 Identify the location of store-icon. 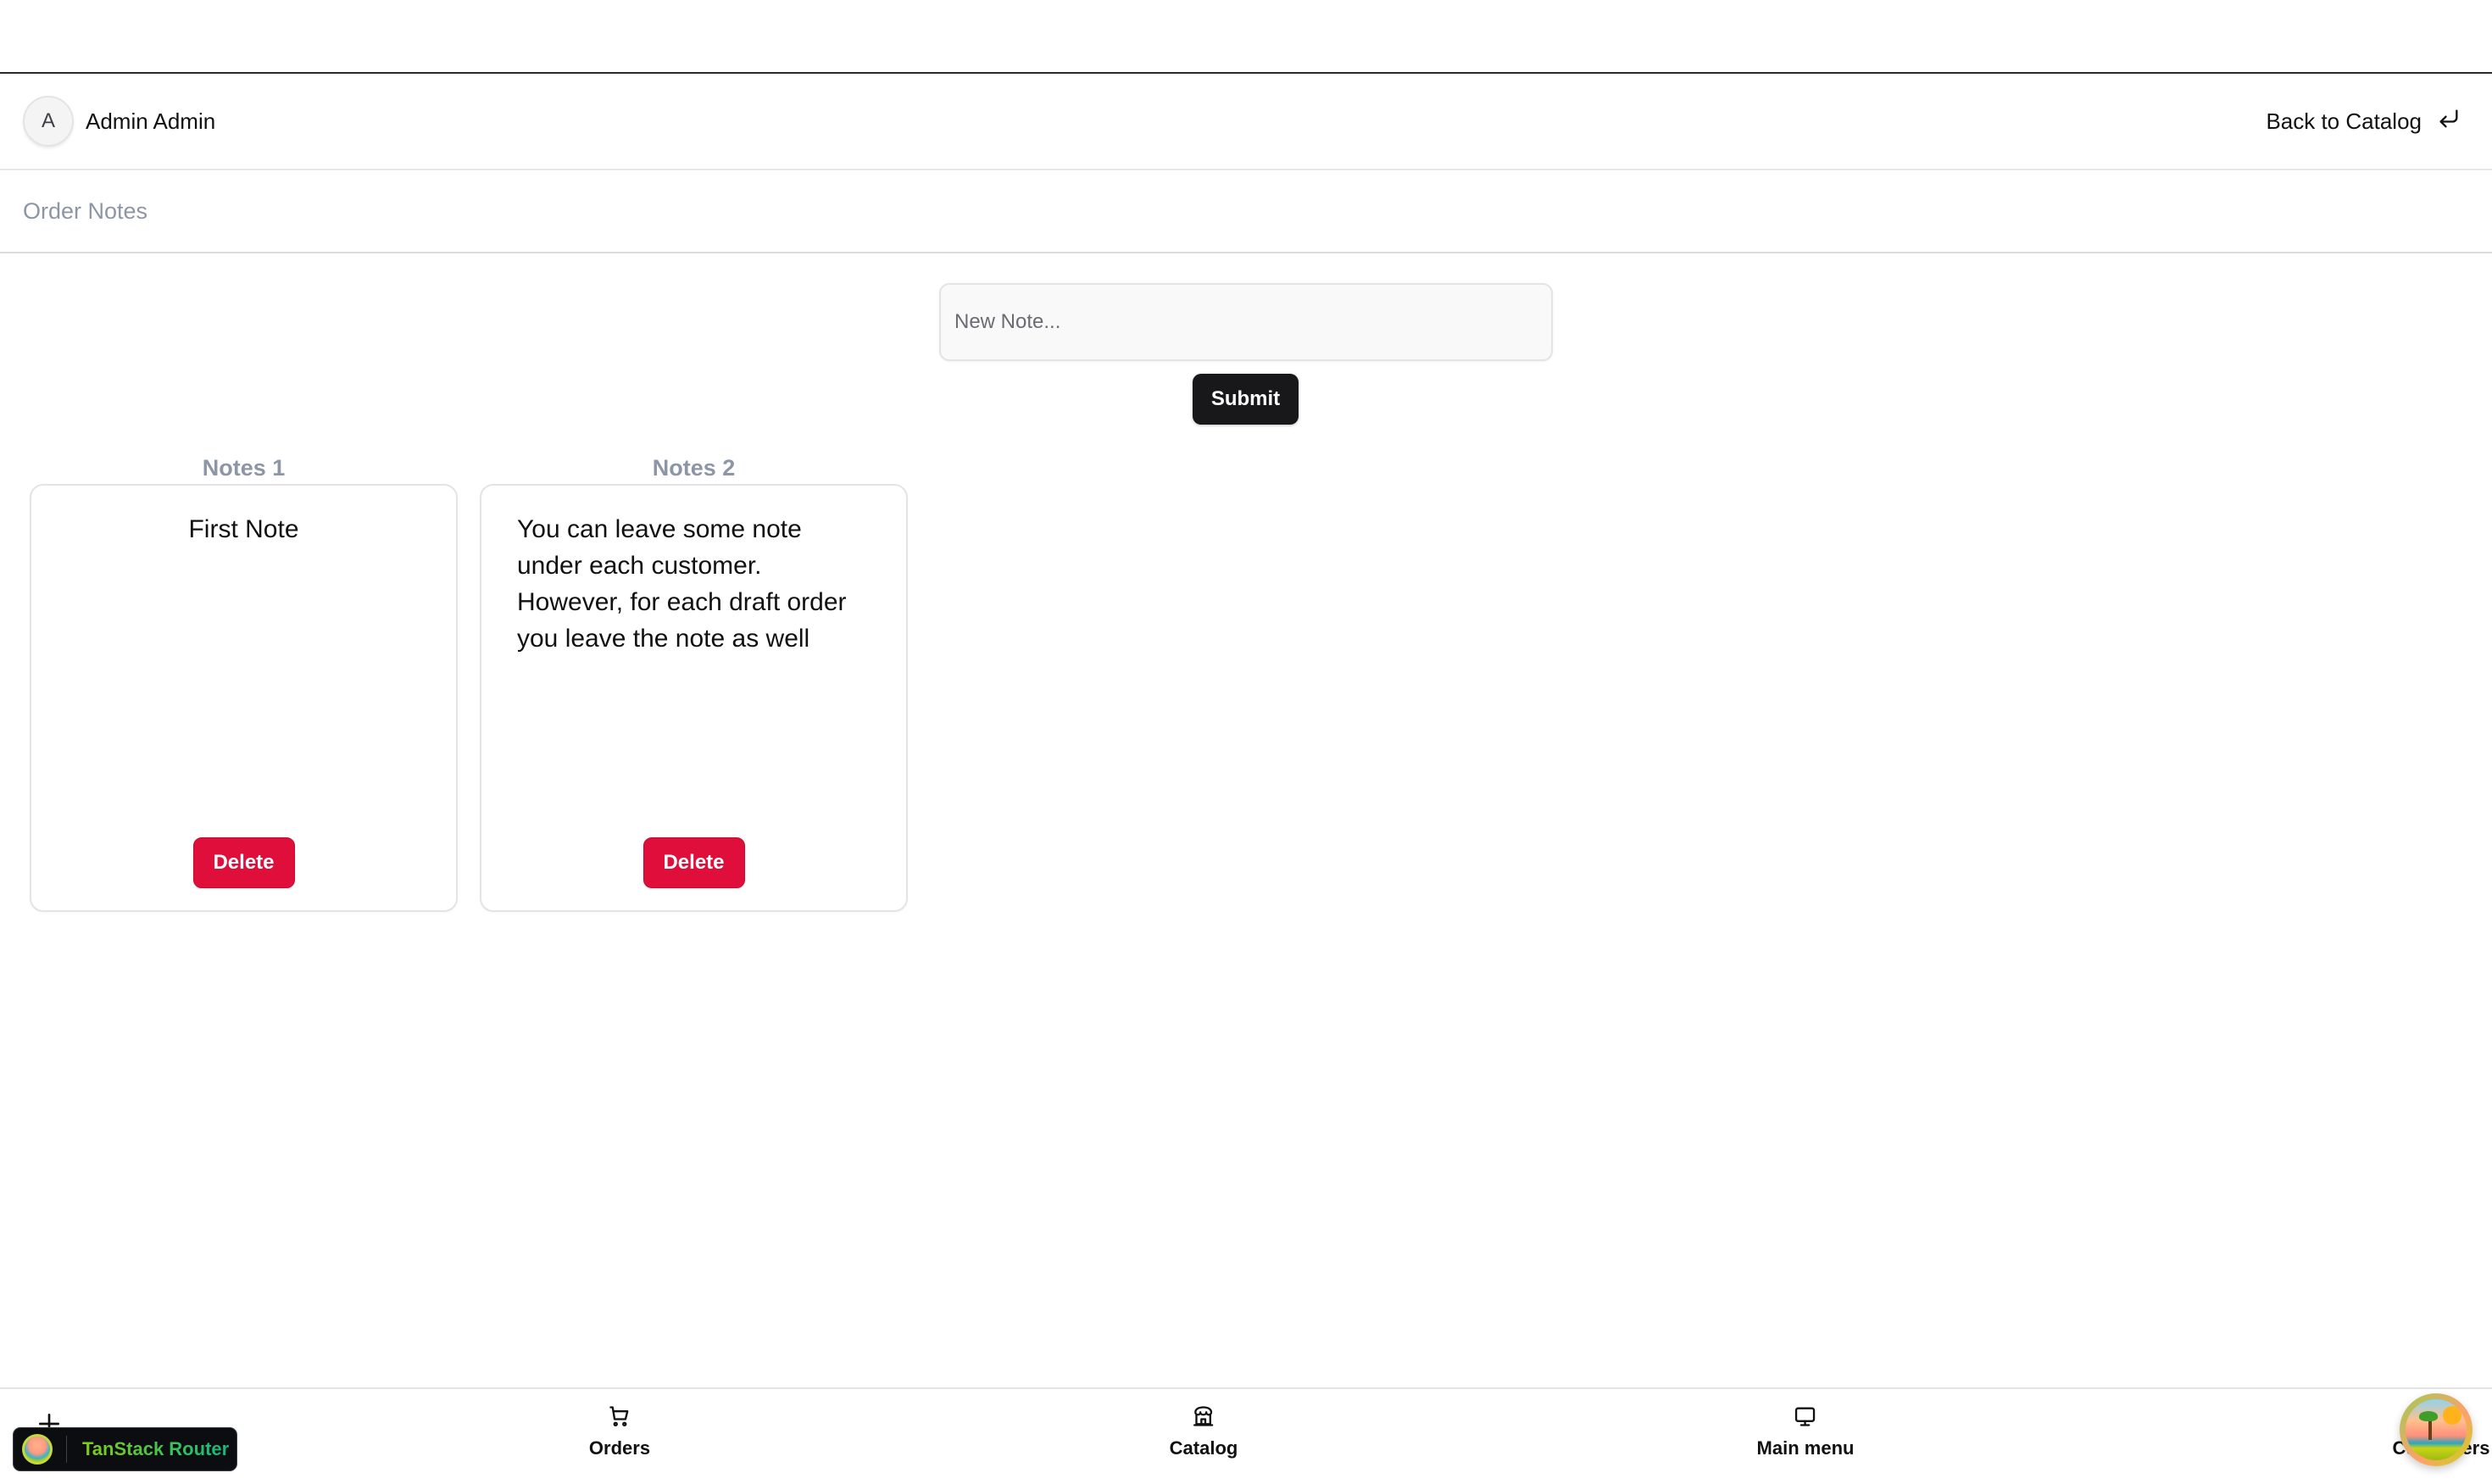
(1203, 1418).